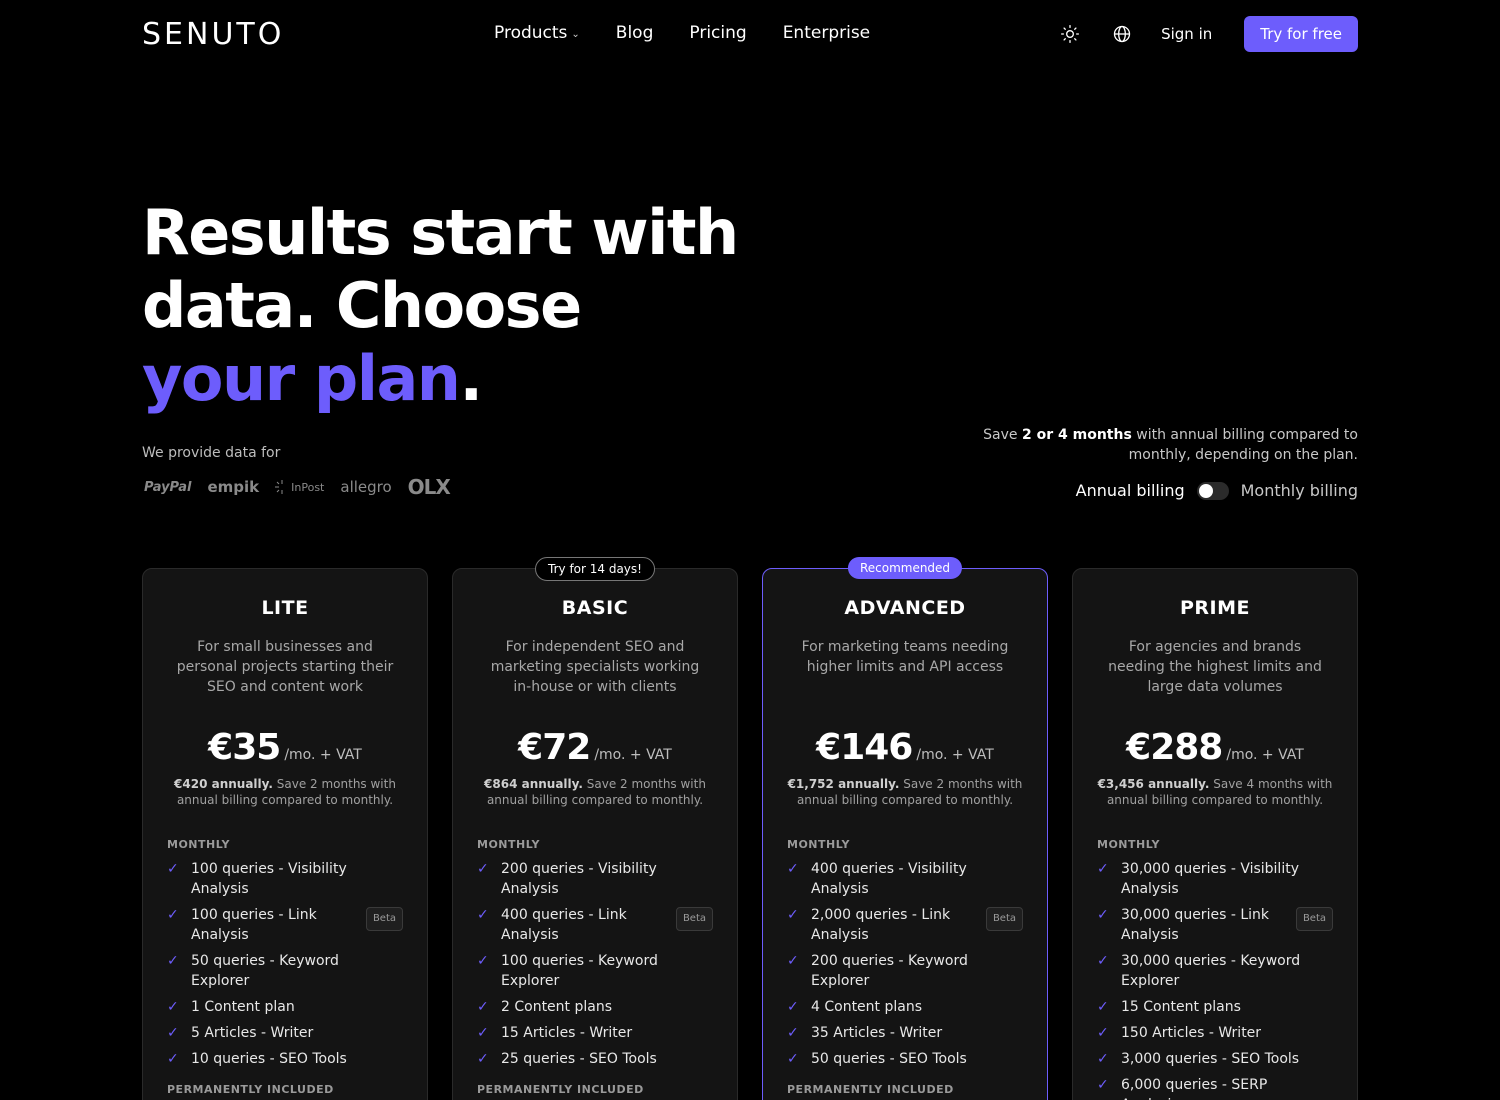  Describe the element at coordinates (366, 487) in the screenshot. I see `allegro-logo: allegro` at that location.